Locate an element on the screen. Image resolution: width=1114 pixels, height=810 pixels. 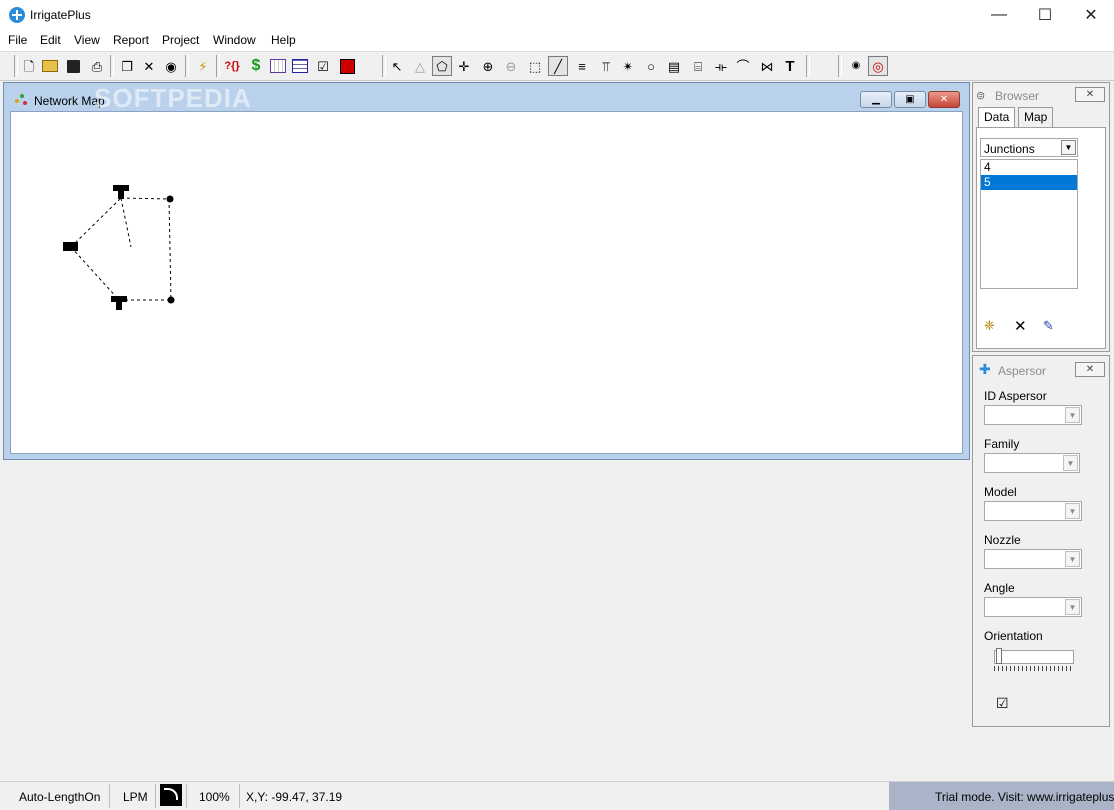
time-clock-icon is located at coordinates (347, 66).